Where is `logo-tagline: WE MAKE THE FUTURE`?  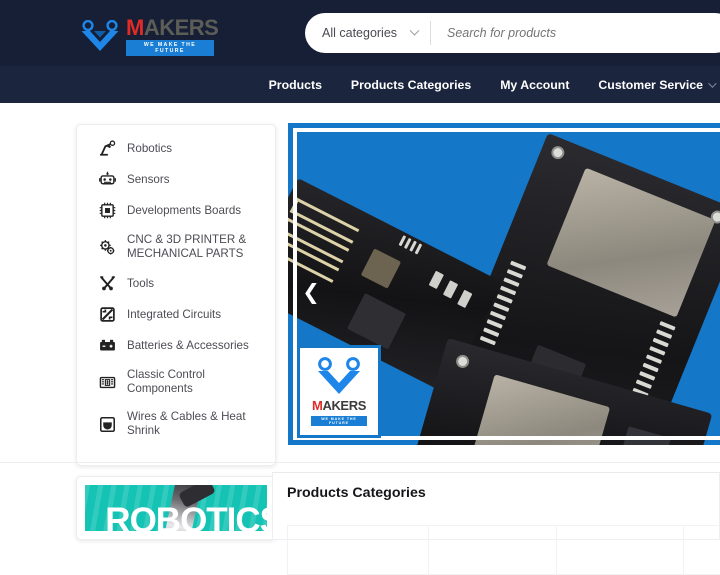 logo-tagline: WE MAKE THE FUTURE is located at coordinates (170, 48).